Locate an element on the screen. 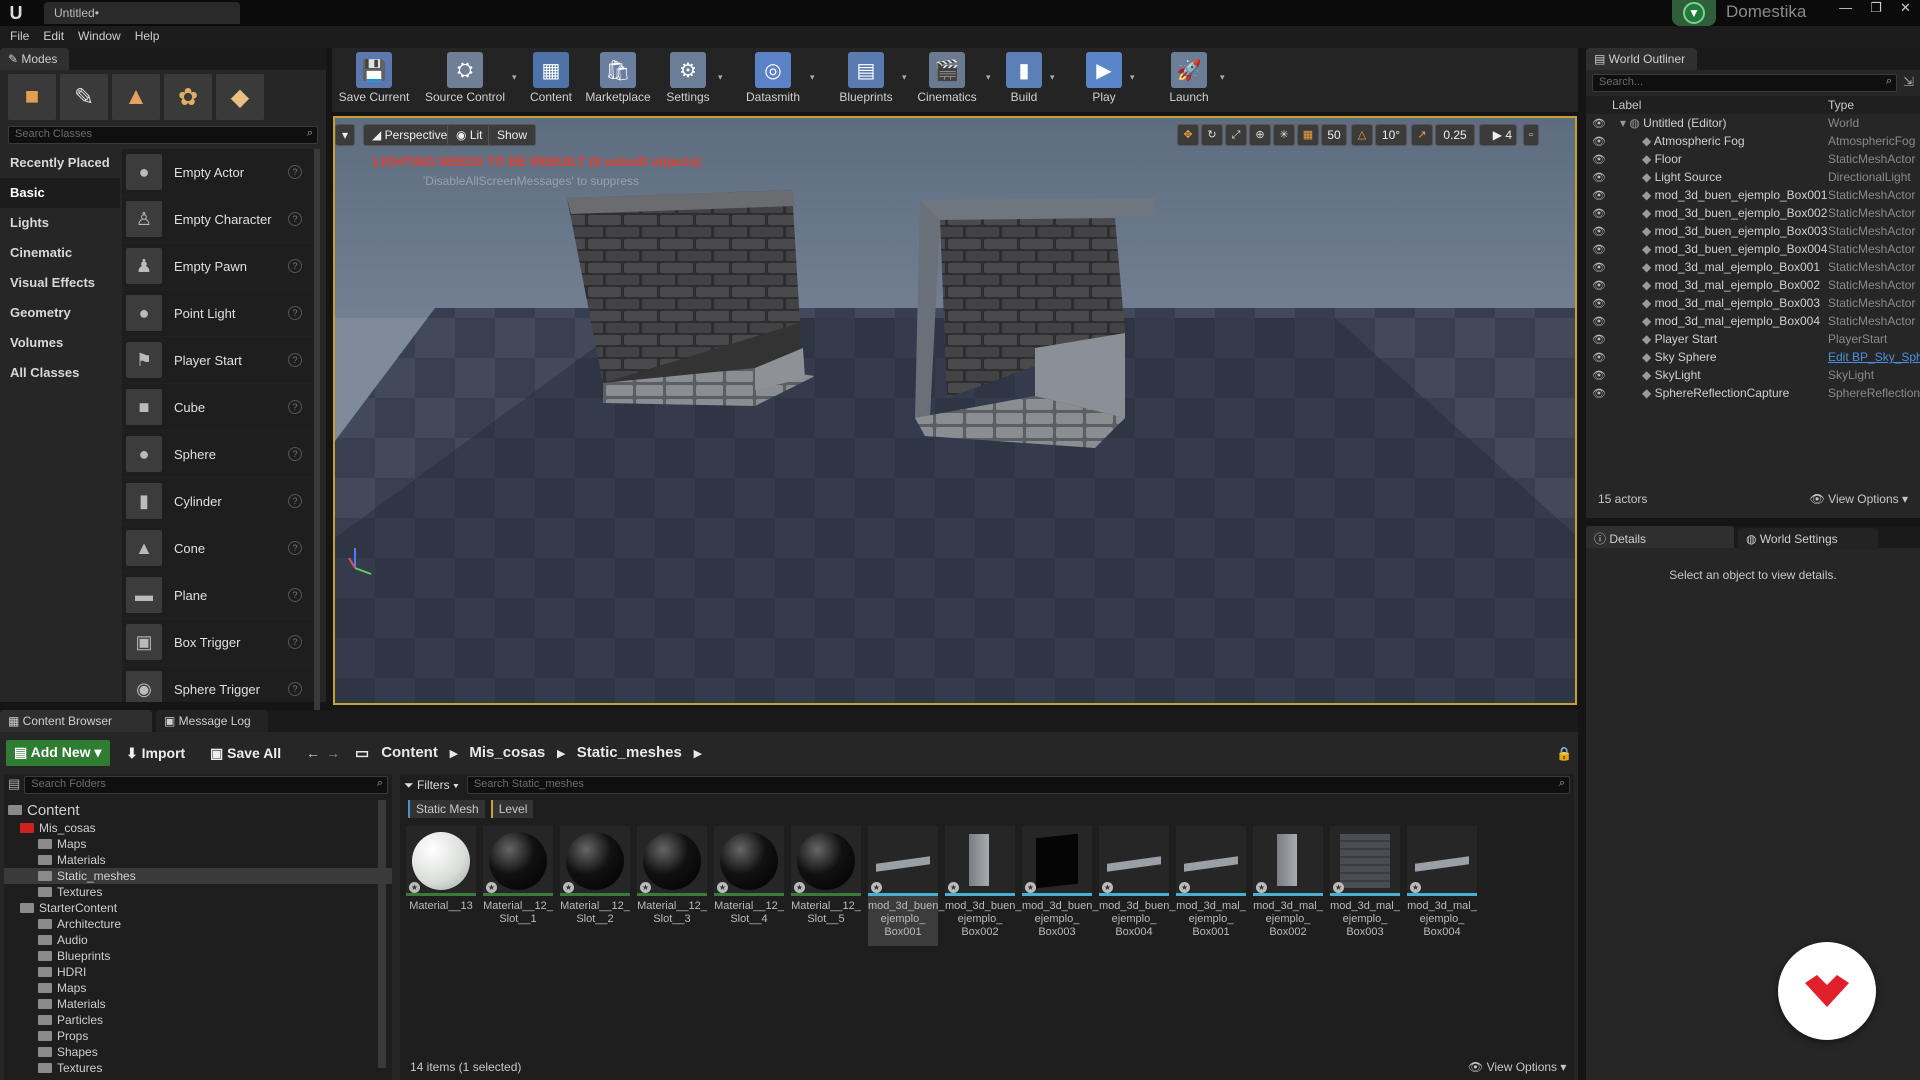 This screenshot has height=1080, width=1920. filters-button: ⏷ Filters ▾ is located at coordinates (431, 785).